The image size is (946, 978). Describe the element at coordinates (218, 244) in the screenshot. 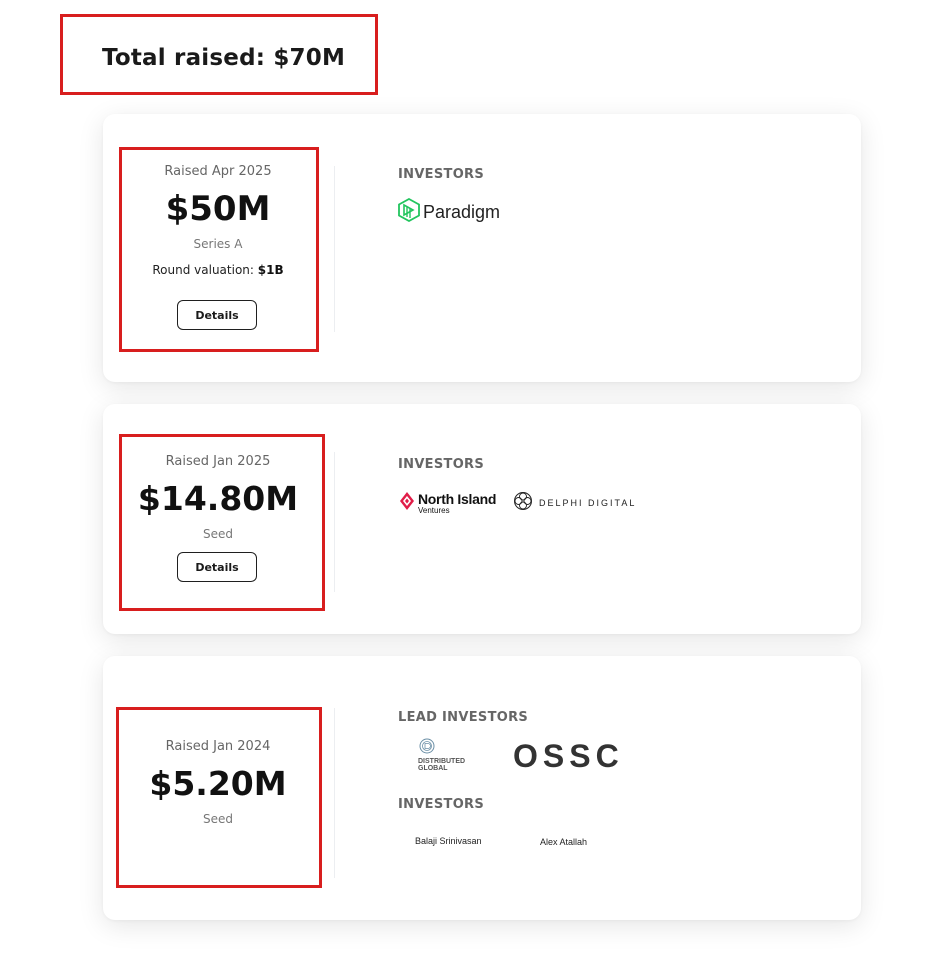

I see `round-stage: Series A` at that location.